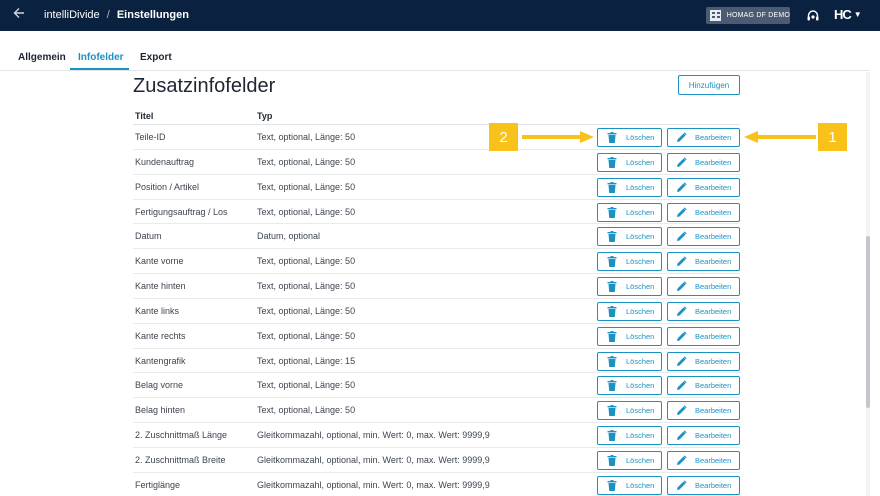  I want to click on annotation-arrow-right-icon, so click(558, 137).